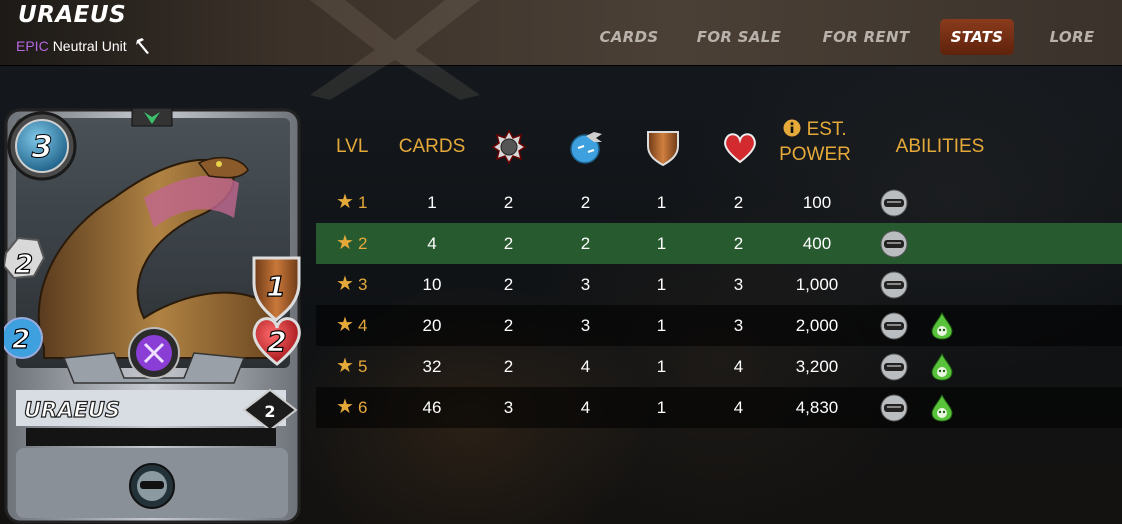 The width and height of the screenshot is (1122, 524). I want to click on page-title: URAEUS, so click(72, 15).